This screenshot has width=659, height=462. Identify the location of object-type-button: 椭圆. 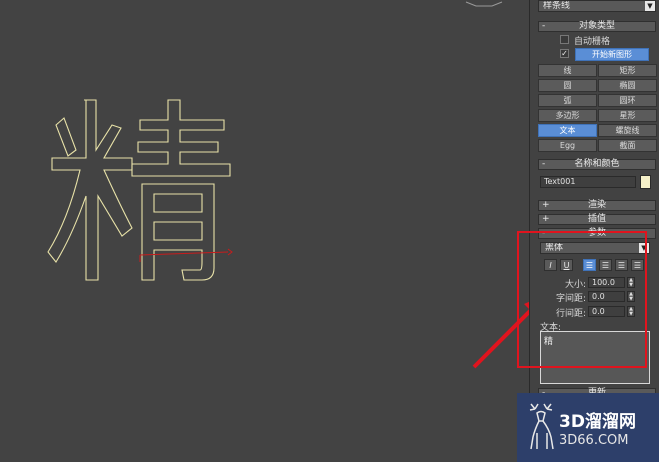
(627, 85).